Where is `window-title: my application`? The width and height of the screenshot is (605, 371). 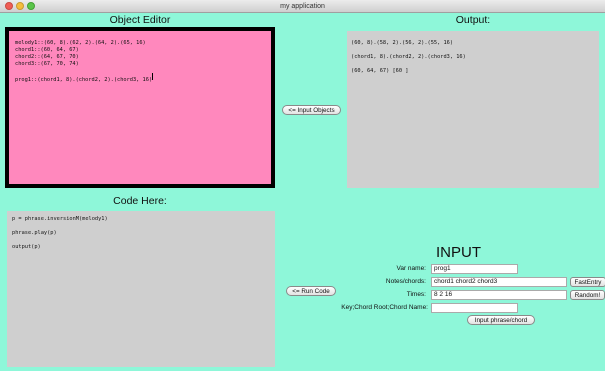 window-title: my application is located at coordinates (302, 6).